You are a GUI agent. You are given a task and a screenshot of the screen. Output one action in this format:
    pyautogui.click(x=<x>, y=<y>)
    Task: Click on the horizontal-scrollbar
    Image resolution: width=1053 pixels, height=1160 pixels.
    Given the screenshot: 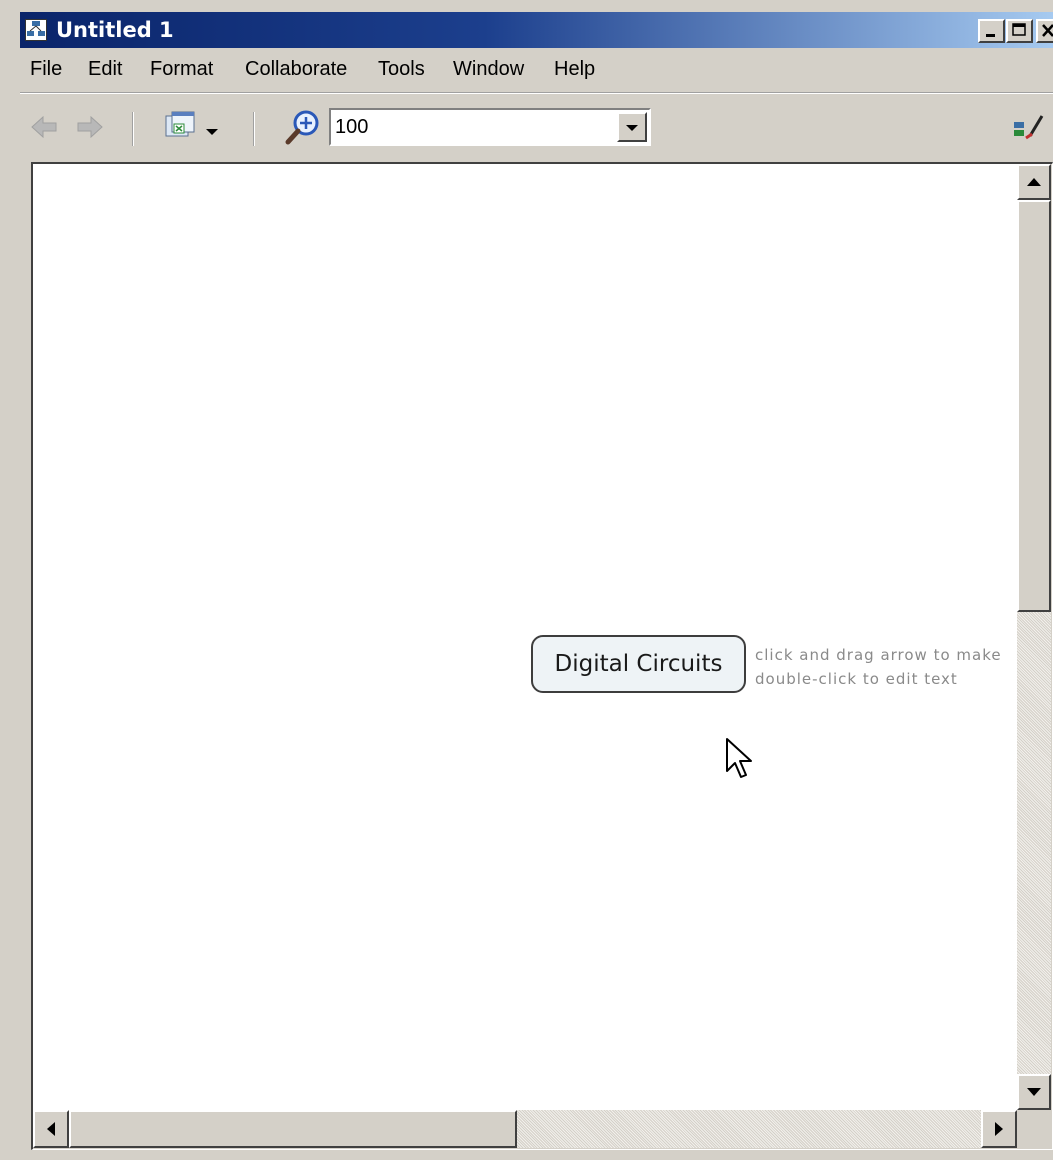 What is the action you would take?
    pyautogui.click(x=525, y=1129)
    